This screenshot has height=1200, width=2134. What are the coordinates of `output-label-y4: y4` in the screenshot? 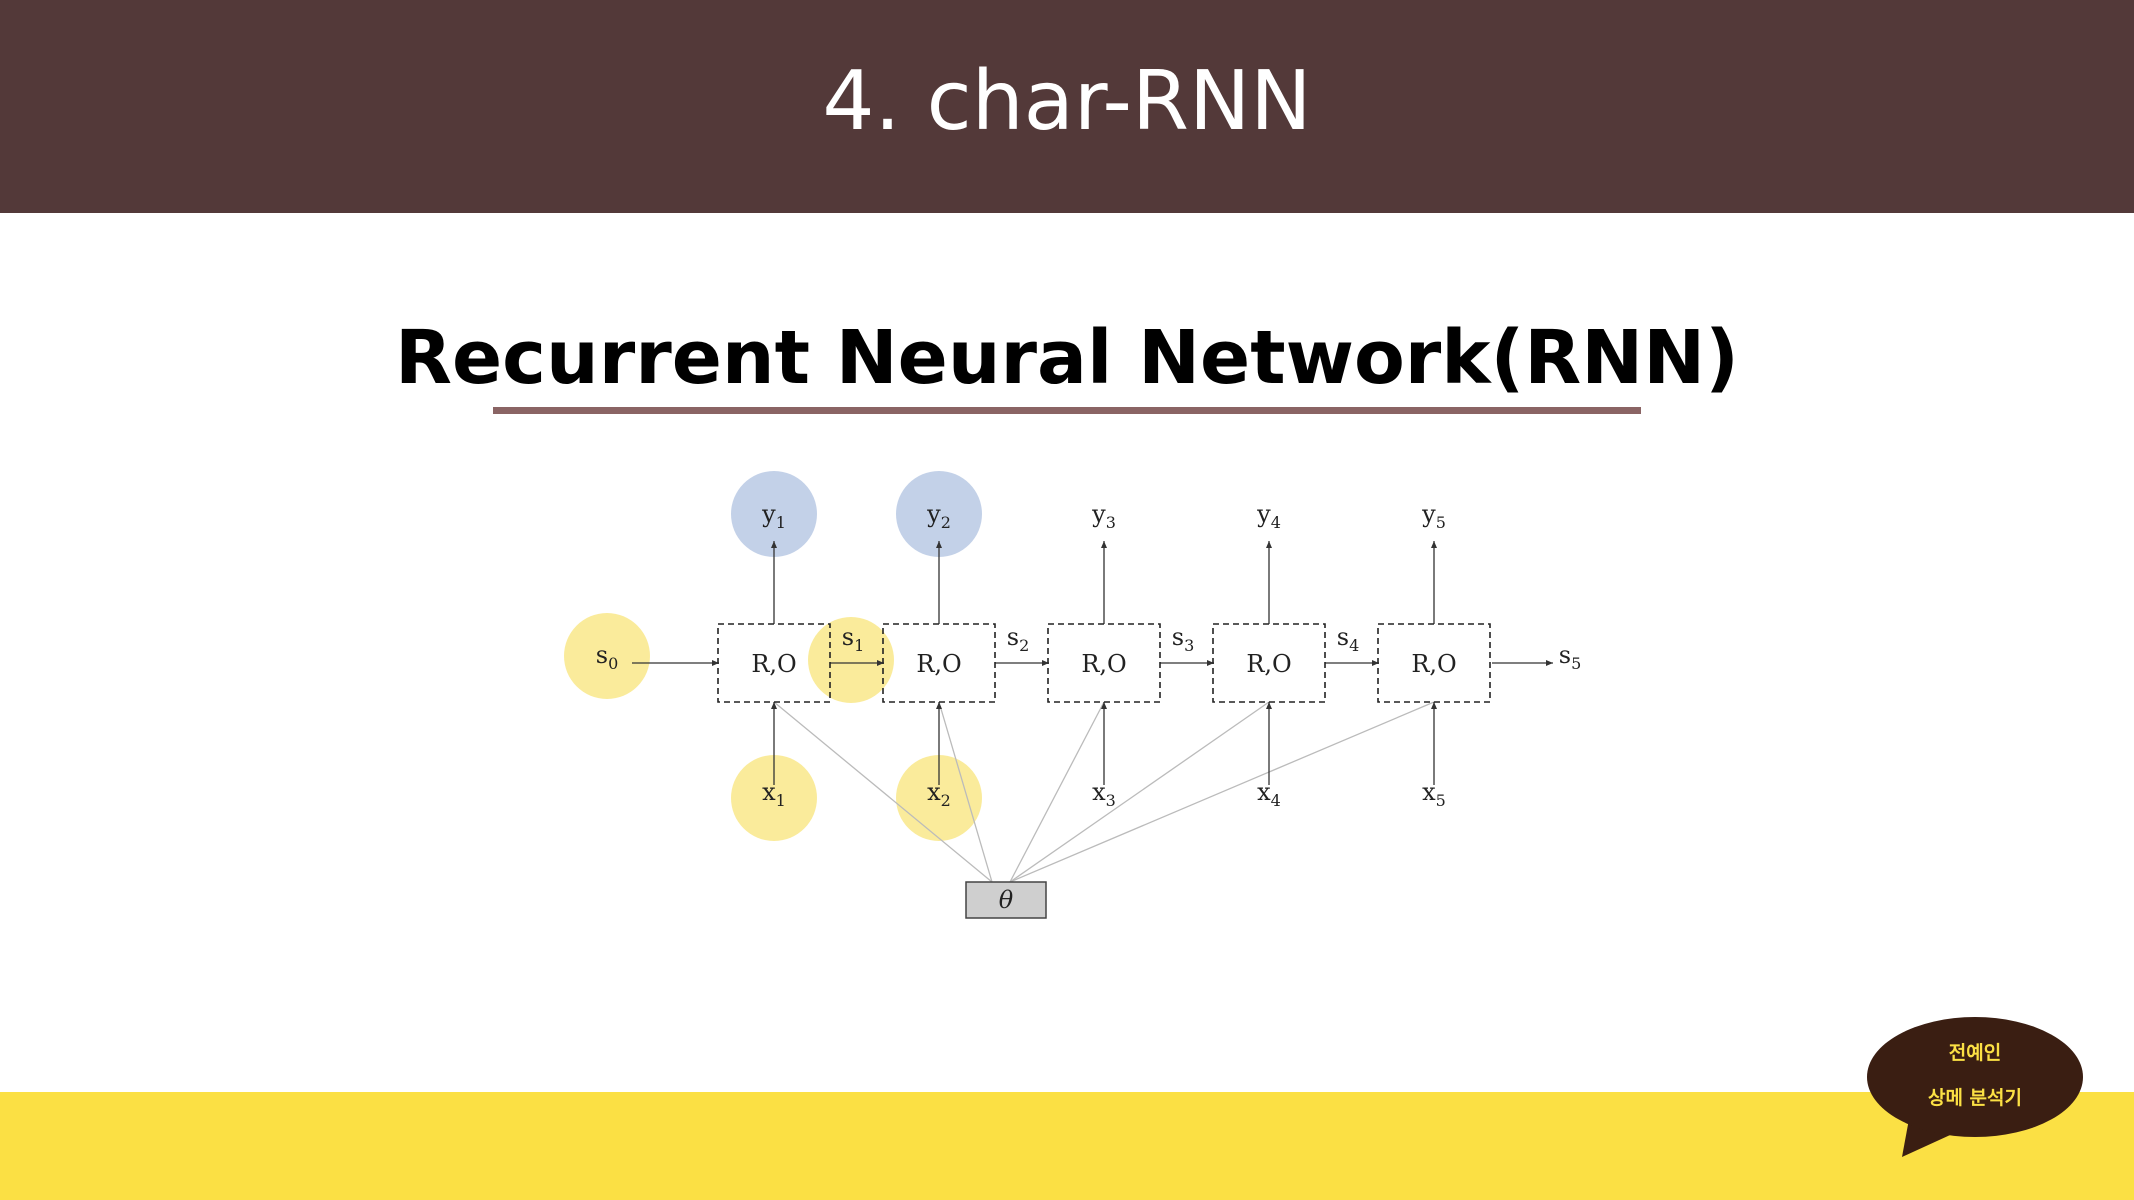 It's located at (1268, 516).